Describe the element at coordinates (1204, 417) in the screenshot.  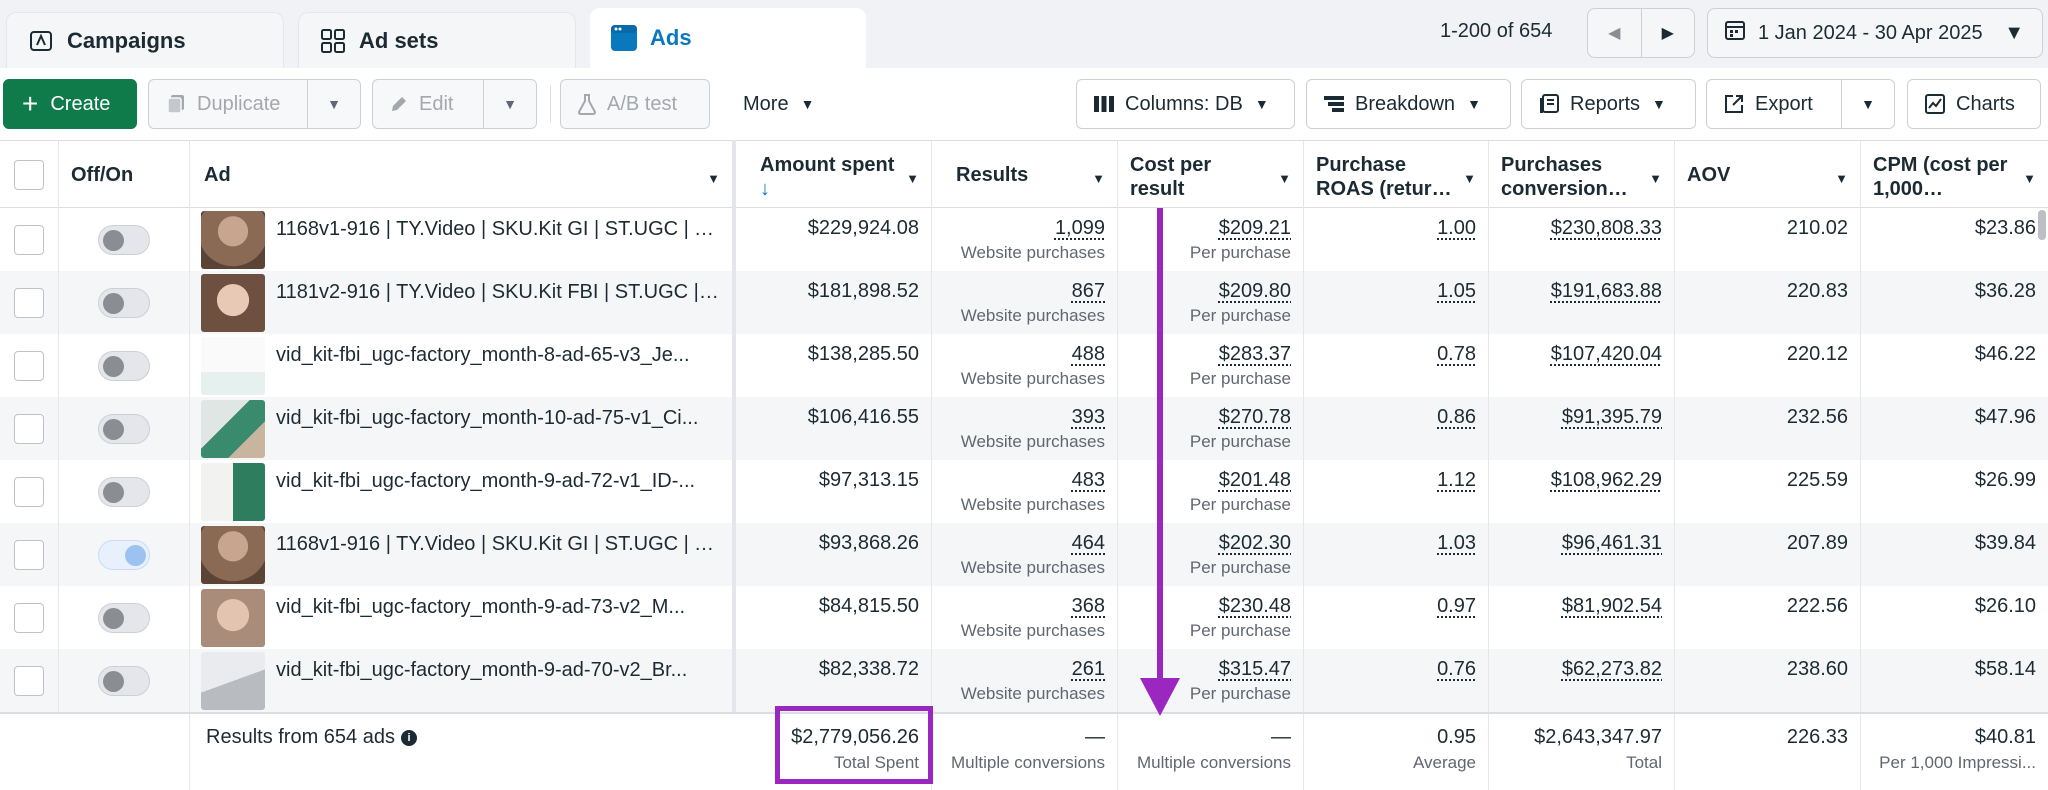
I see `cpr-value: $270.78` at that location.